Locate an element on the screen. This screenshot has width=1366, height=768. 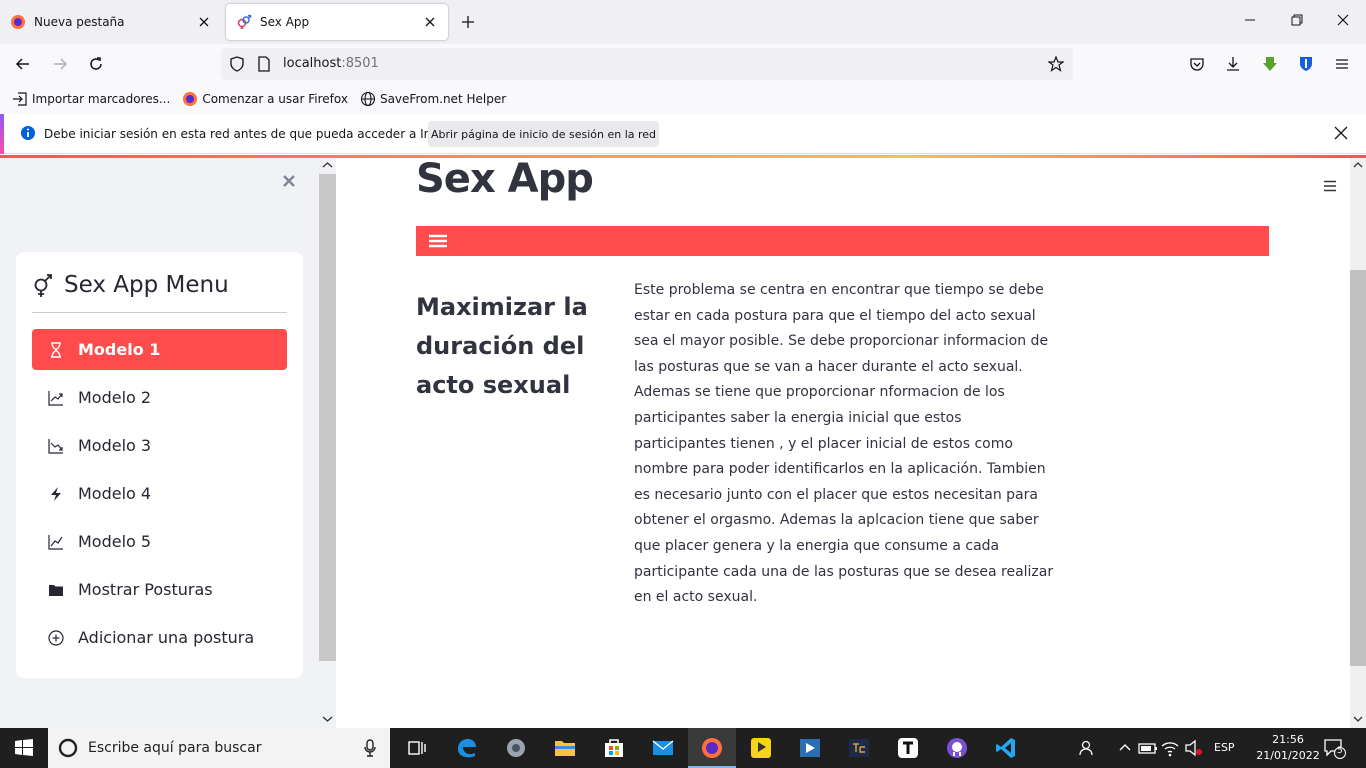
menu-item-label: Mostrar Posturas is located at coordinates (145, 589).